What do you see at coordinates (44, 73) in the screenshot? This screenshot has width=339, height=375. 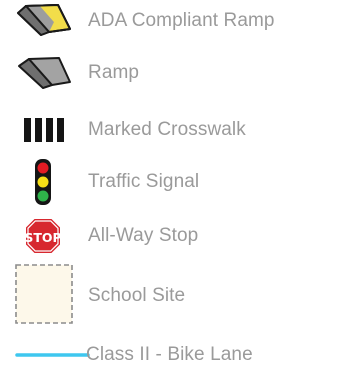 I see `ramp-icon` at bounding box center [44, 73].